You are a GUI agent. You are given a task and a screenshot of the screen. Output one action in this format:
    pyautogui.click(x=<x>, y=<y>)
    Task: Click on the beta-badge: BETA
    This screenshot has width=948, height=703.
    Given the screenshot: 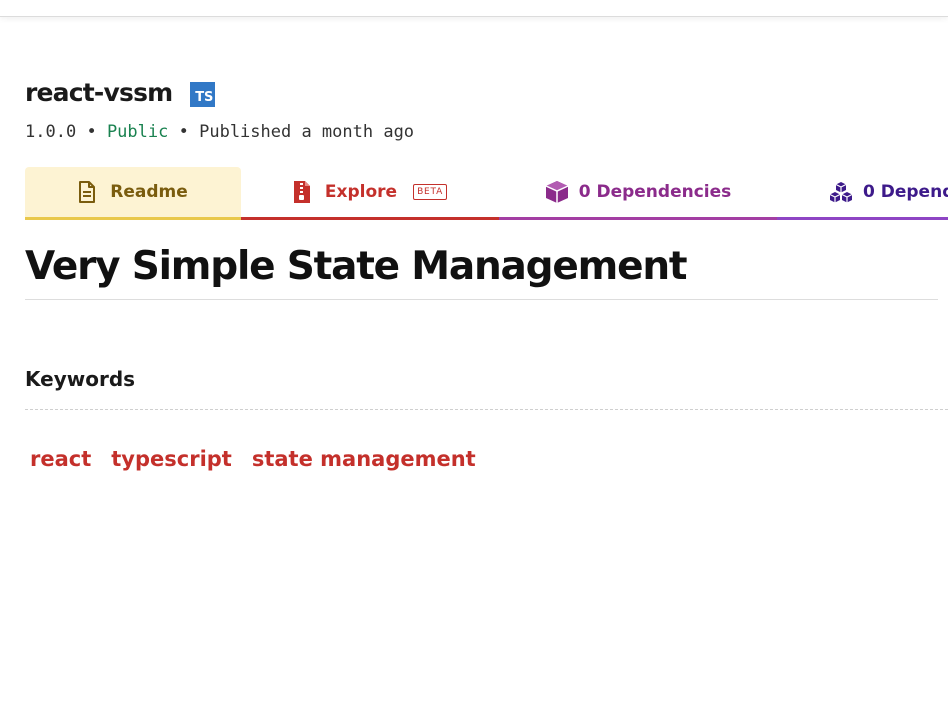 What is the action you would take?
    pyautogui.click(x=430, y=192)
    